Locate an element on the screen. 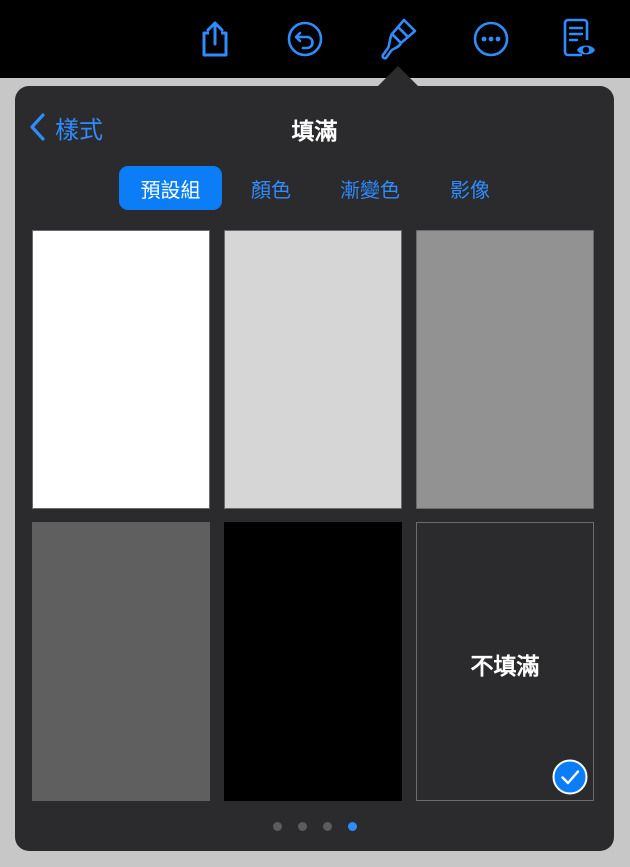 The image size is (630, 867). swatch-dark-gray is located at coordinates (121, 661).